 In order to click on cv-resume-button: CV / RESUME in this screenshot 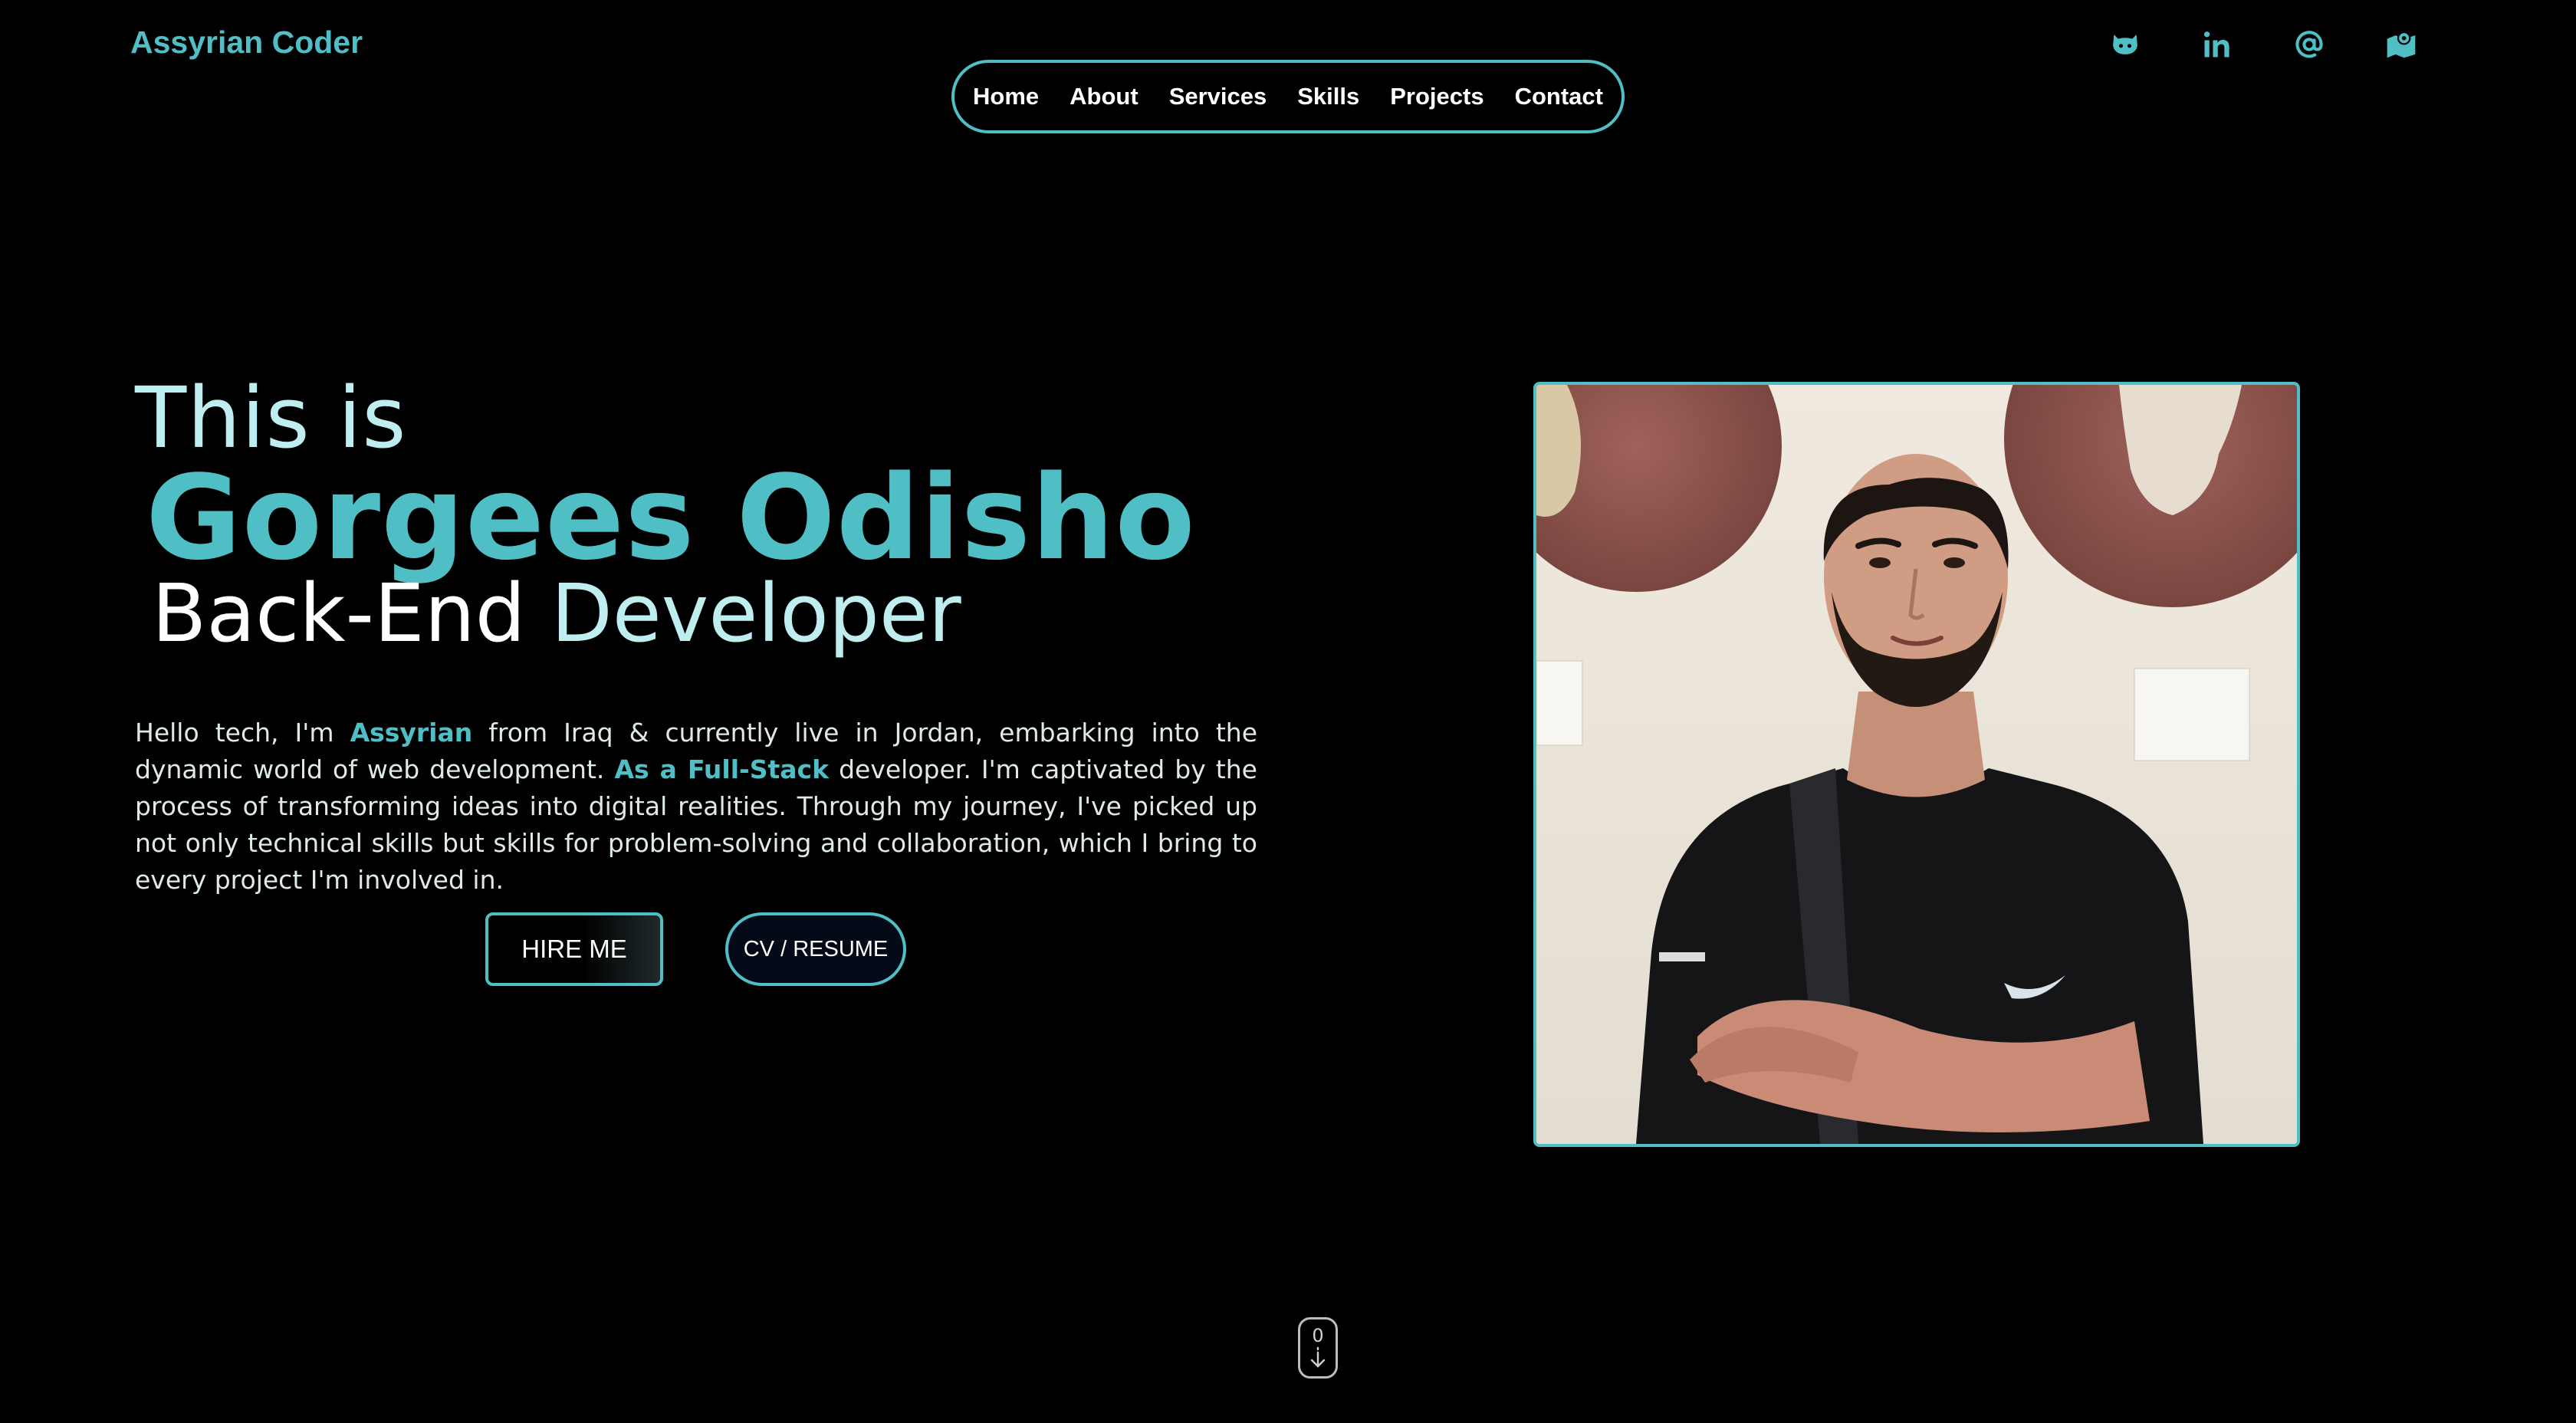, I will do `click(815, 949)`.